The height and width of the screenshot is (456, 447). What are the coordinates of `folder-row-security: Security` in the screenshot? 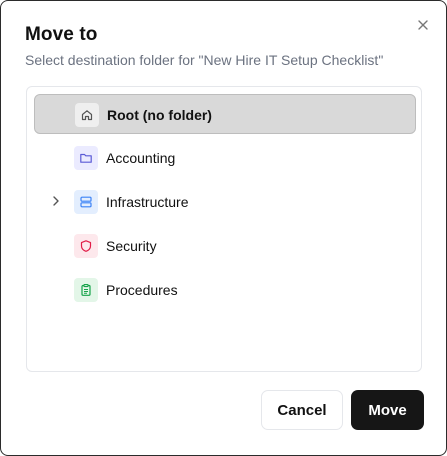 It's located at (225, 246).